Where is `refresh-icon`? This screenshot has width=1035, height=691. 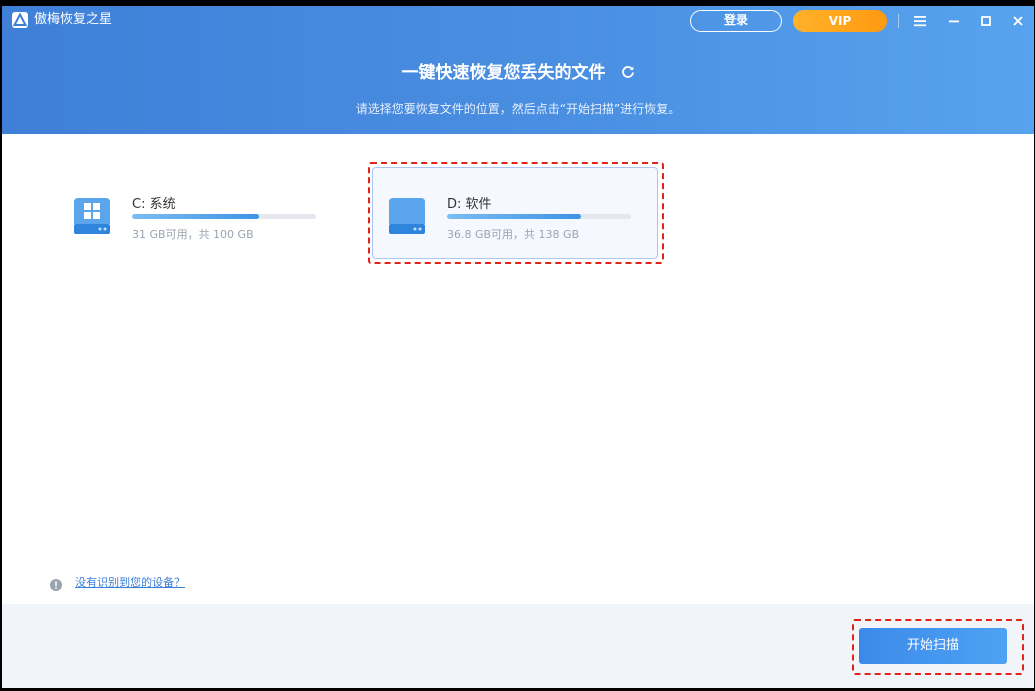 refresh-icon is located at coordinates (628, 71).